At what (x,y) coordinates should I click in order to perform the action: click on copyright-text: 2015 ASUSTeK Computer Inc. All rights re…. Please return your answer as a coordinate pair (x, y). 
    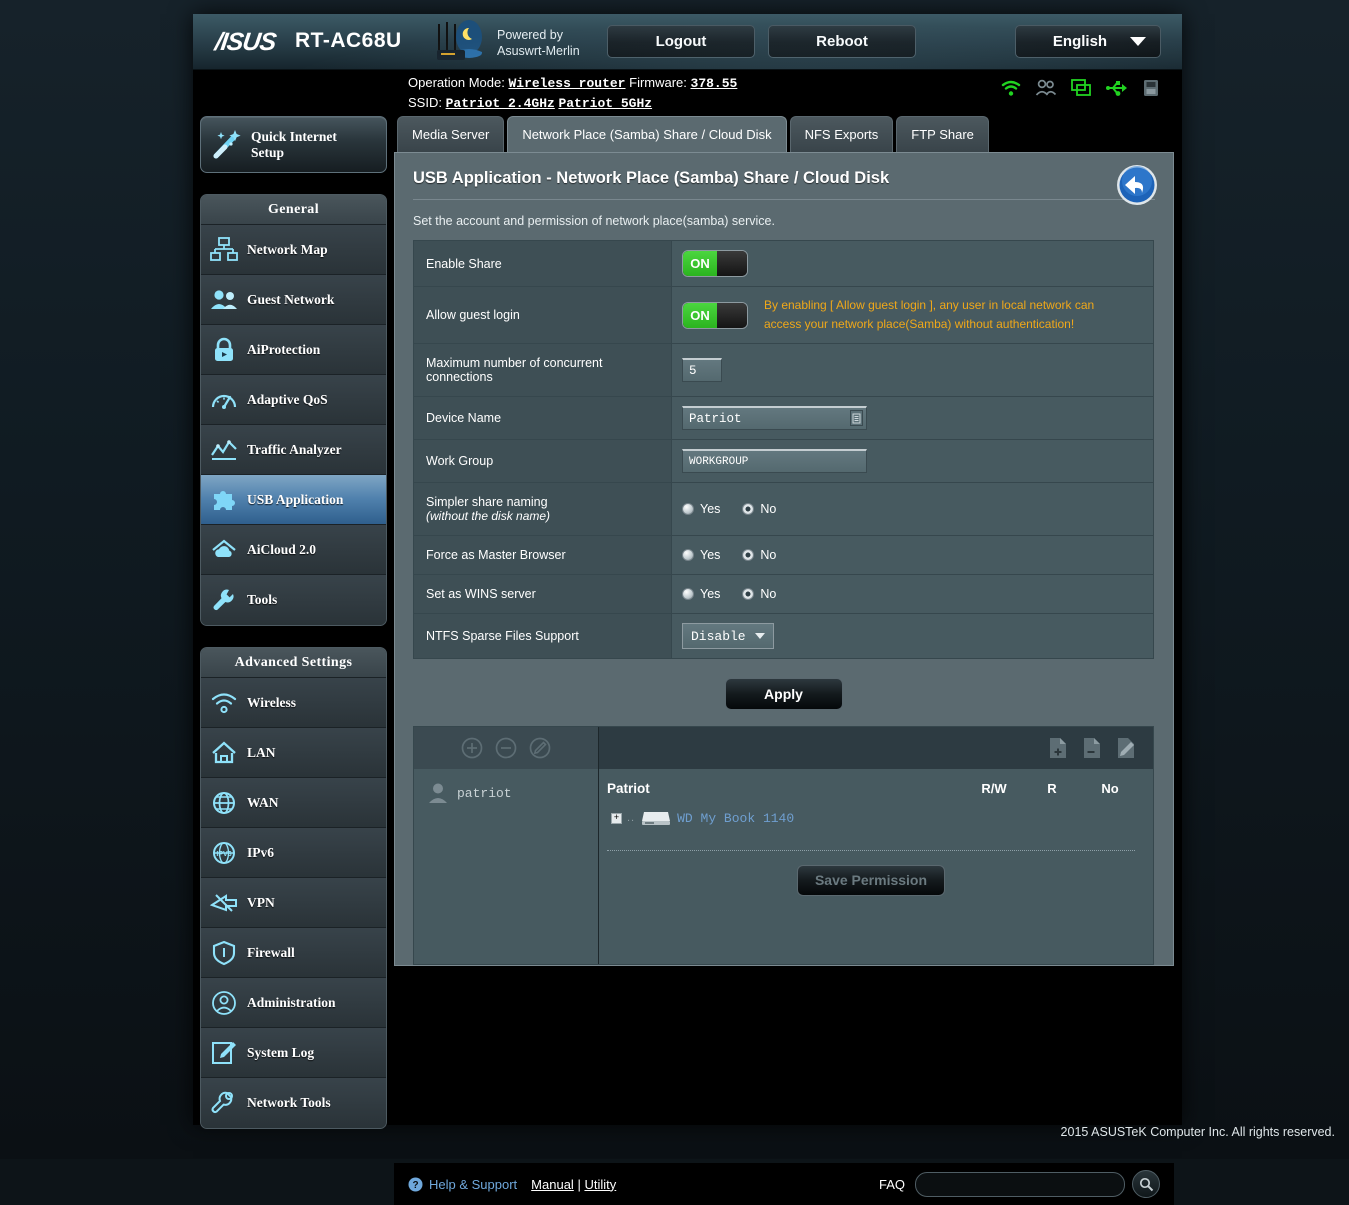
    Looking at the image, I should click on (1197, 1132).